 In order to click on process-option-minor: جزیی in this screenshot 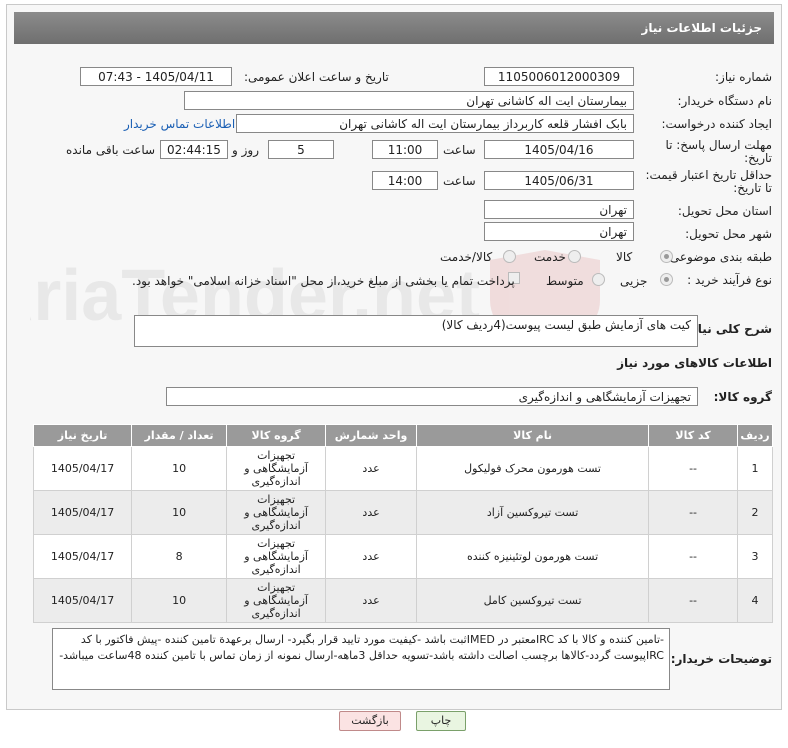, I will do `click(634, 281)`.